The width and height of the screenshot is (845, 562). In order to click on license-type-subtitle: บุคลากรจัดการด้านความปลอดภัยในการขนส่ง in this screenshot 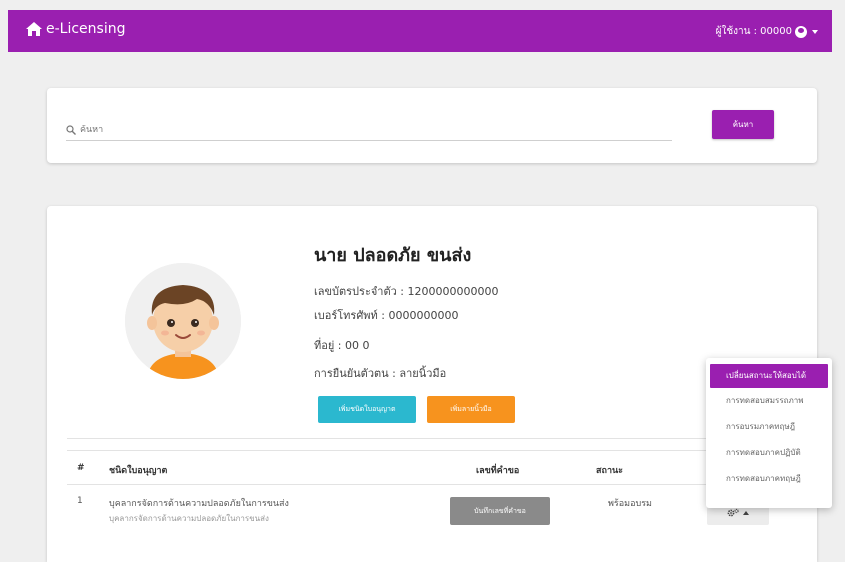, I will do `click(189, 518)`.